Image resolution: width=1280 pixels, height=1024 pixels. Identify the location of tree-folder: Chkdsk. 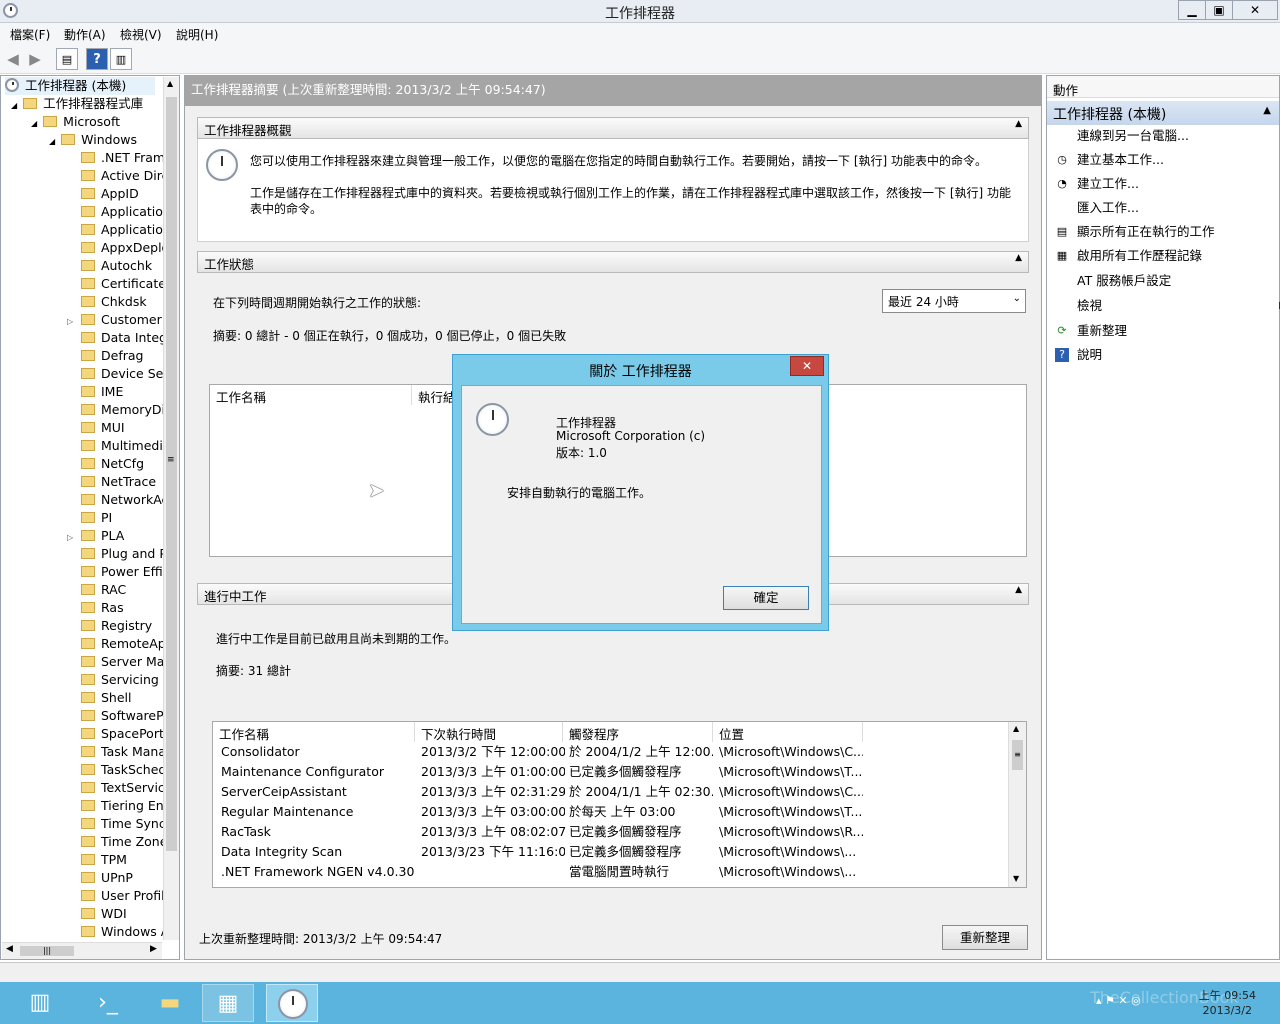
(115, 302).